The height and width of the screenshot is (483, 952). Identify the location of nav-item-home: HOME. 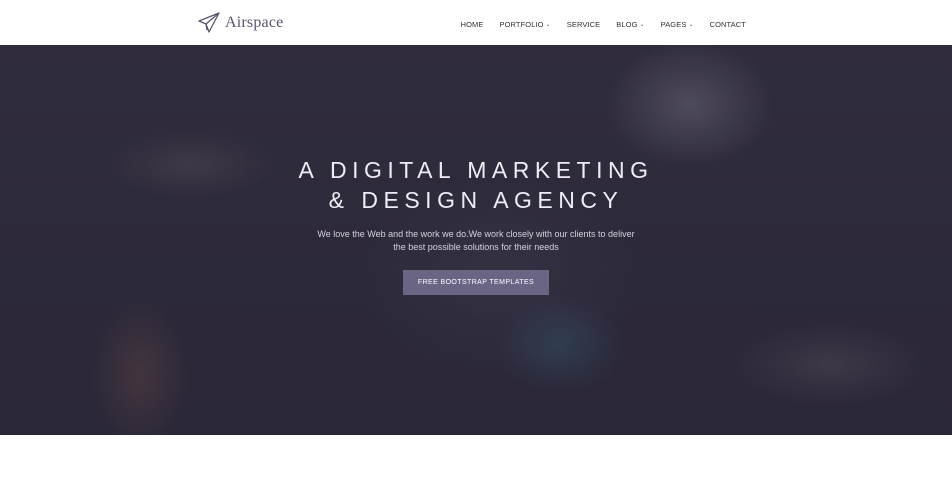
(472, 24).